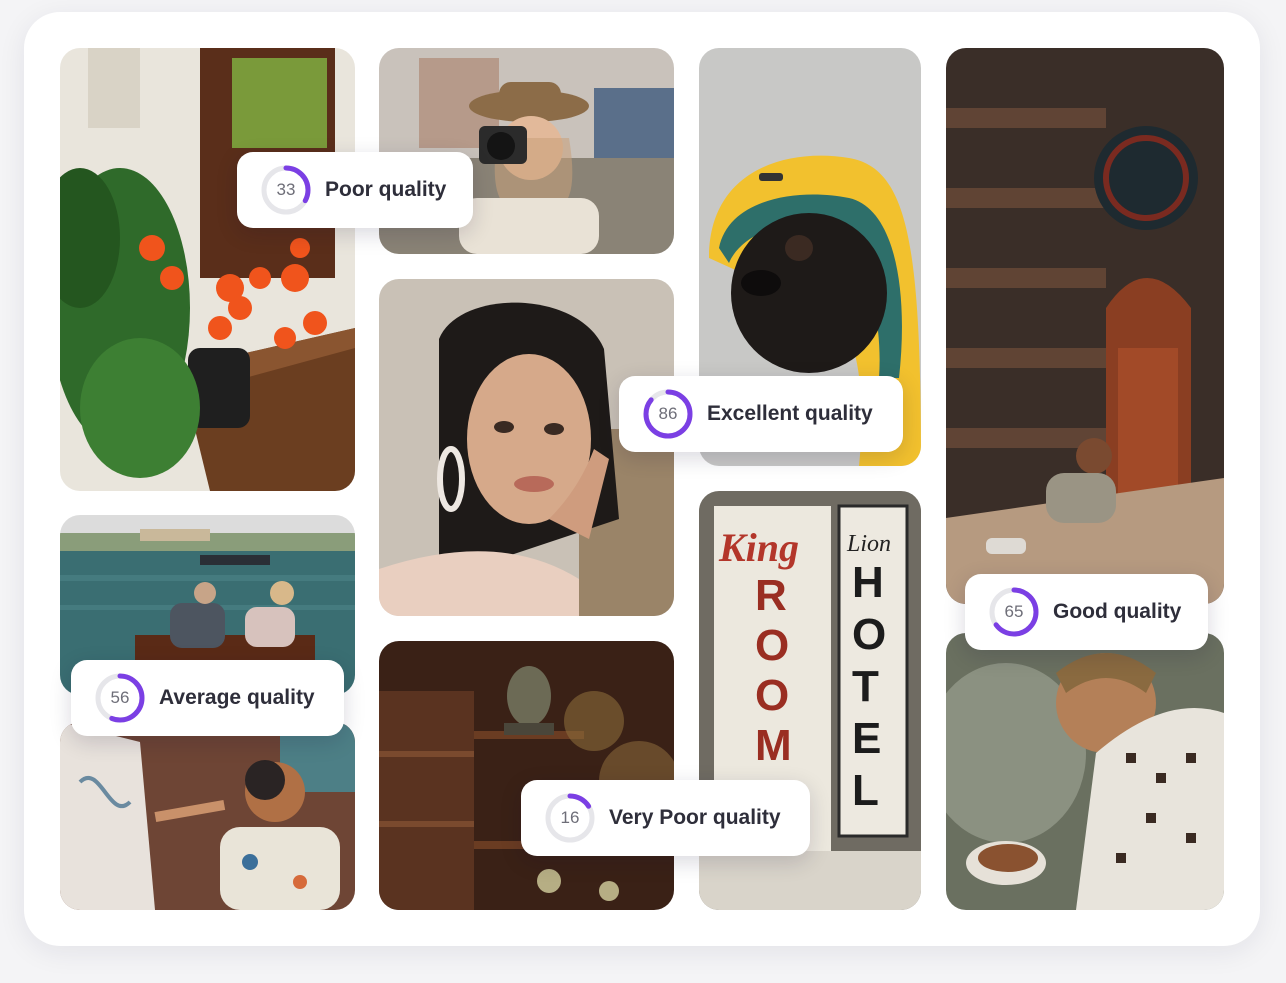 This screenshot has height=983, width=1286. What do you see at coordinates (695, 817) in the screenshot?
I see `quality-label: Very Poor quality` at bounding box center [695, 817].